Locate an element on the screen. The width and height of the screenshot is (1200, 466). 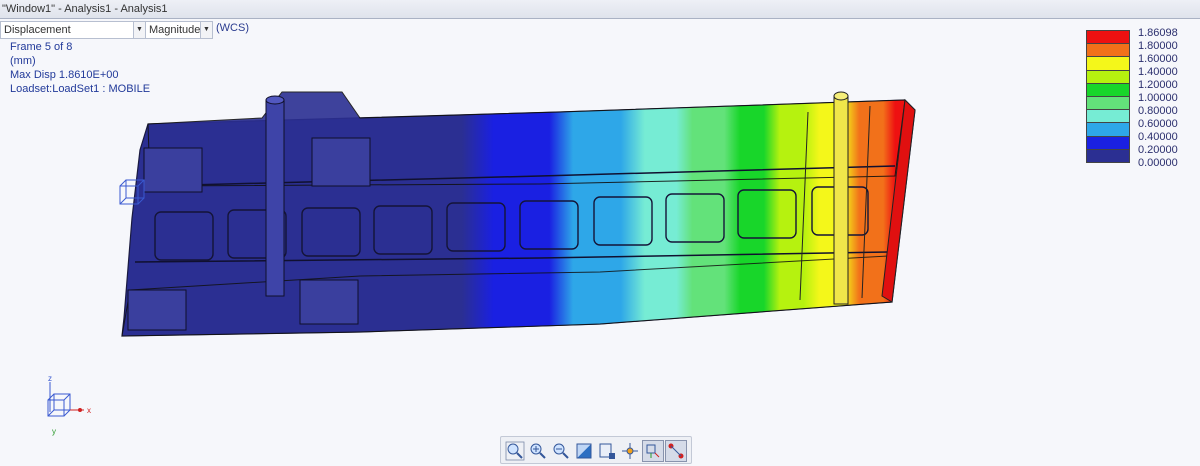
display-style-icon is located at coordinates (653, 451).